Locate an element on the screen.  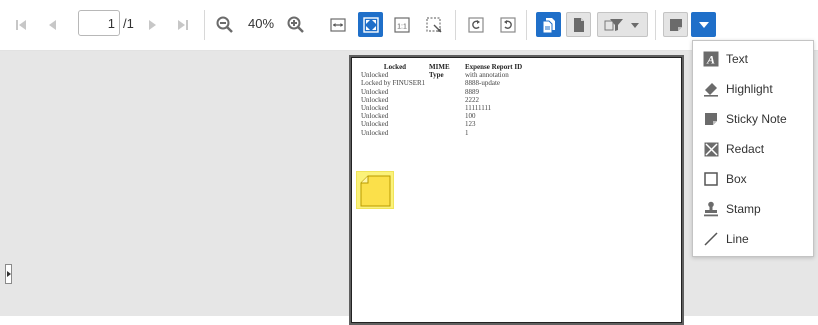
menu-item-label: Redact is located at coordinates (745, 149).